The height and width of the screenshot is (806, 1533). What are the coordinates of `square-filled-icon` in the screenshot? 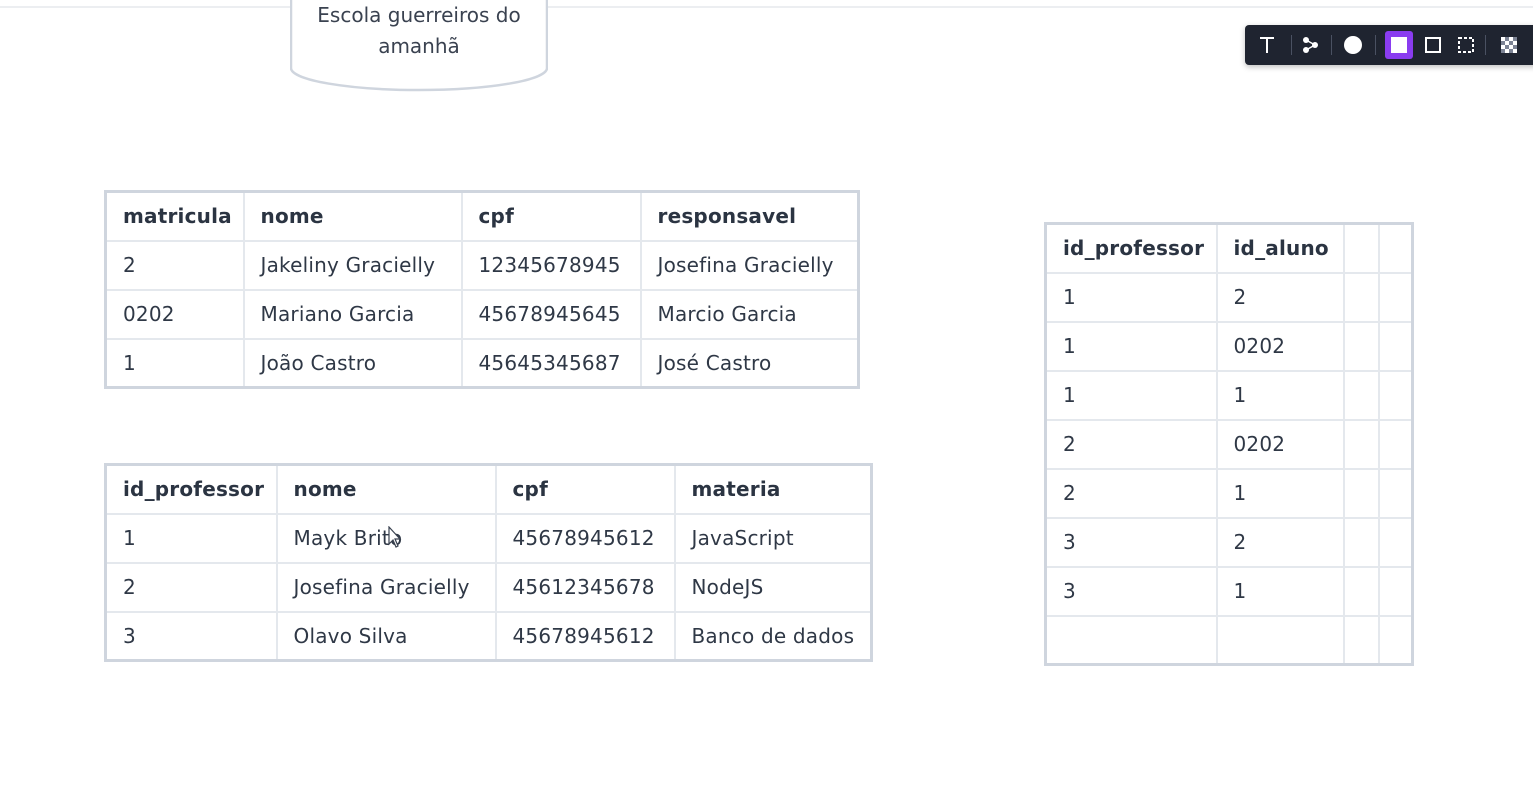 It's located at (1399, 45).